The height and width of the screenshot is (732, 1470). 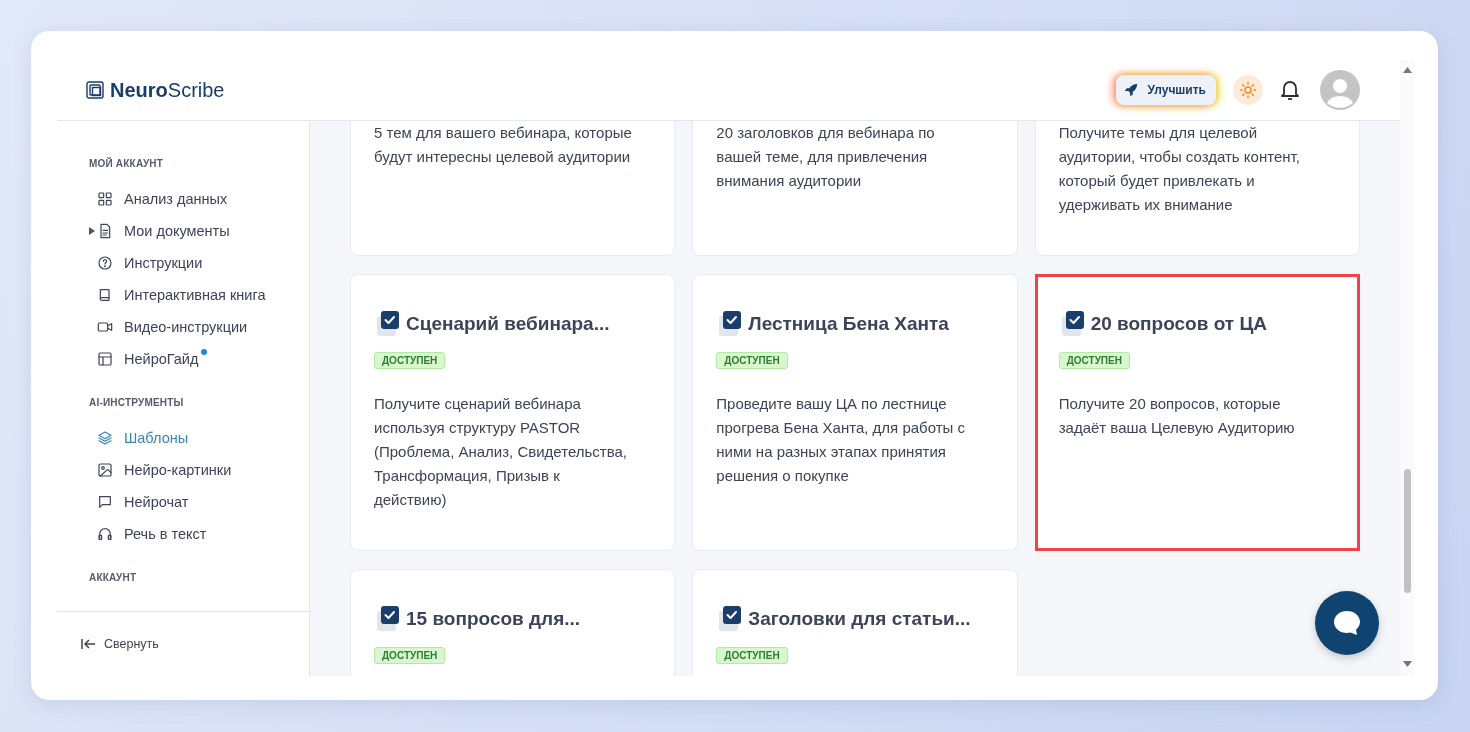 What do you see at coordinates (113, 577) in the screenshot?
I see `section-heading: АККАУНТ` at bounding box center [113, 577].